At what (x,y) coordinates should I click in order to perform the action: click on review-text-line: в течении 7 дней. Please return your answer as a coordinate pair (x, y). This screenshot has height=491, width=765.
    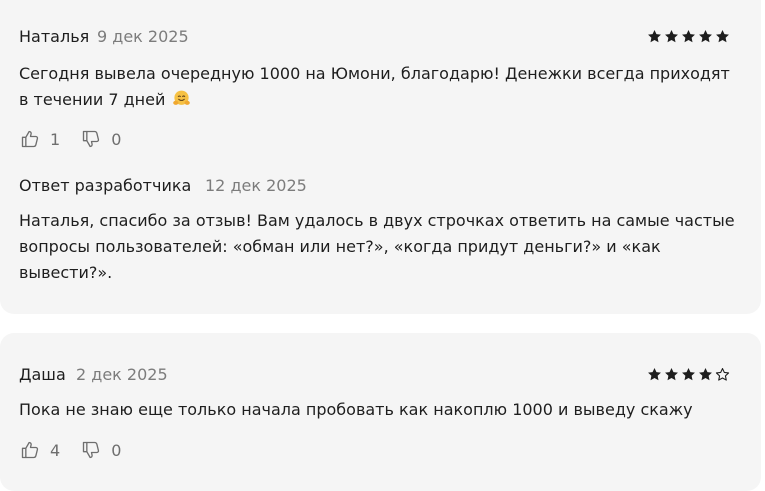
    Looking at the image, I should click on (374, 100).